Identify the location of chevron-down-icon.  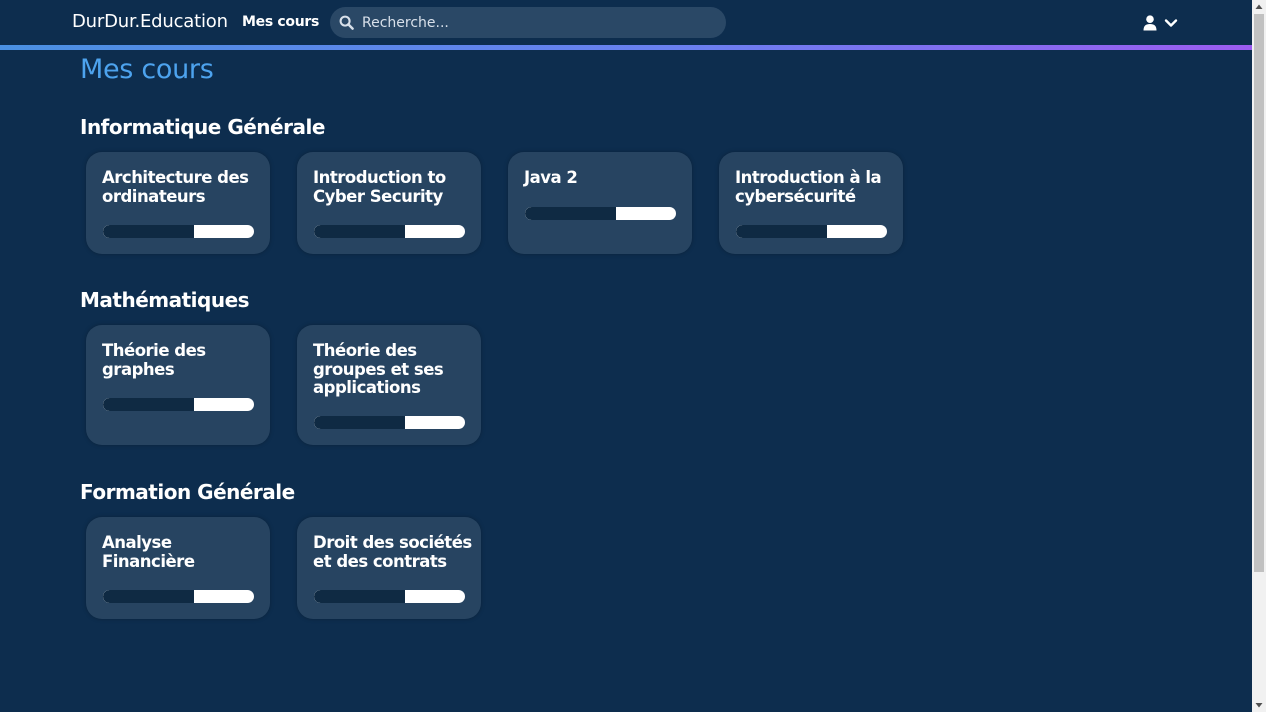
(1171, 23).